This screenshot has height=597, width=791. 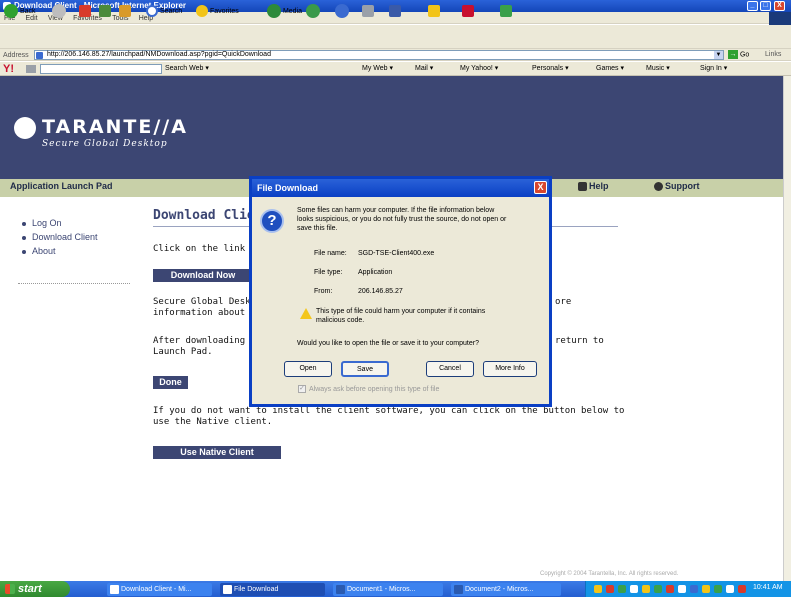 I want to click on go-label: Go, so click(x=744, y=55).